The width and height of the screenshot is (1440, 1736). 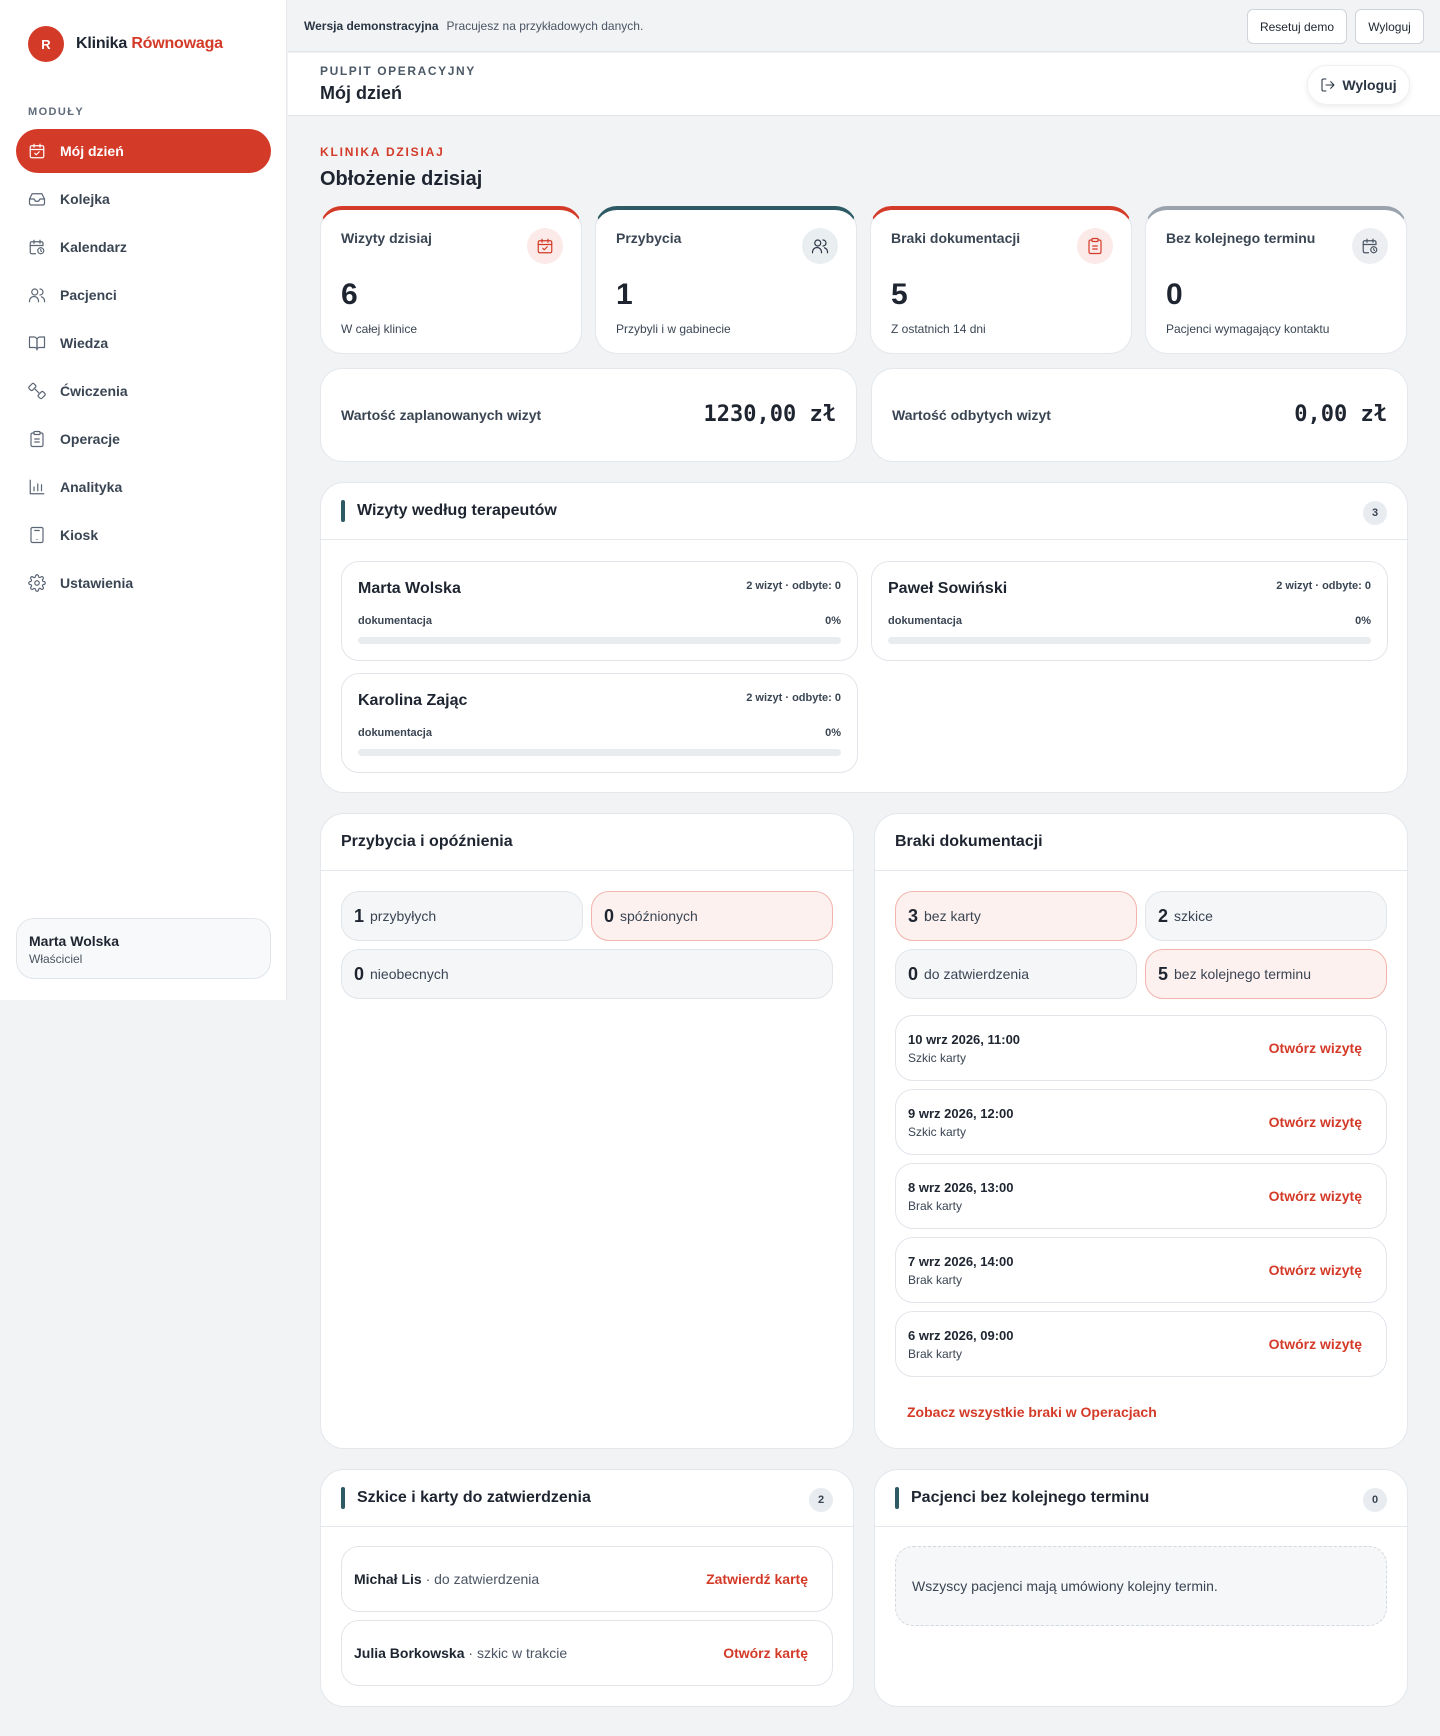 I want to click on topbar-logout-button: Wyloguj, so click(x=1389, y=26).